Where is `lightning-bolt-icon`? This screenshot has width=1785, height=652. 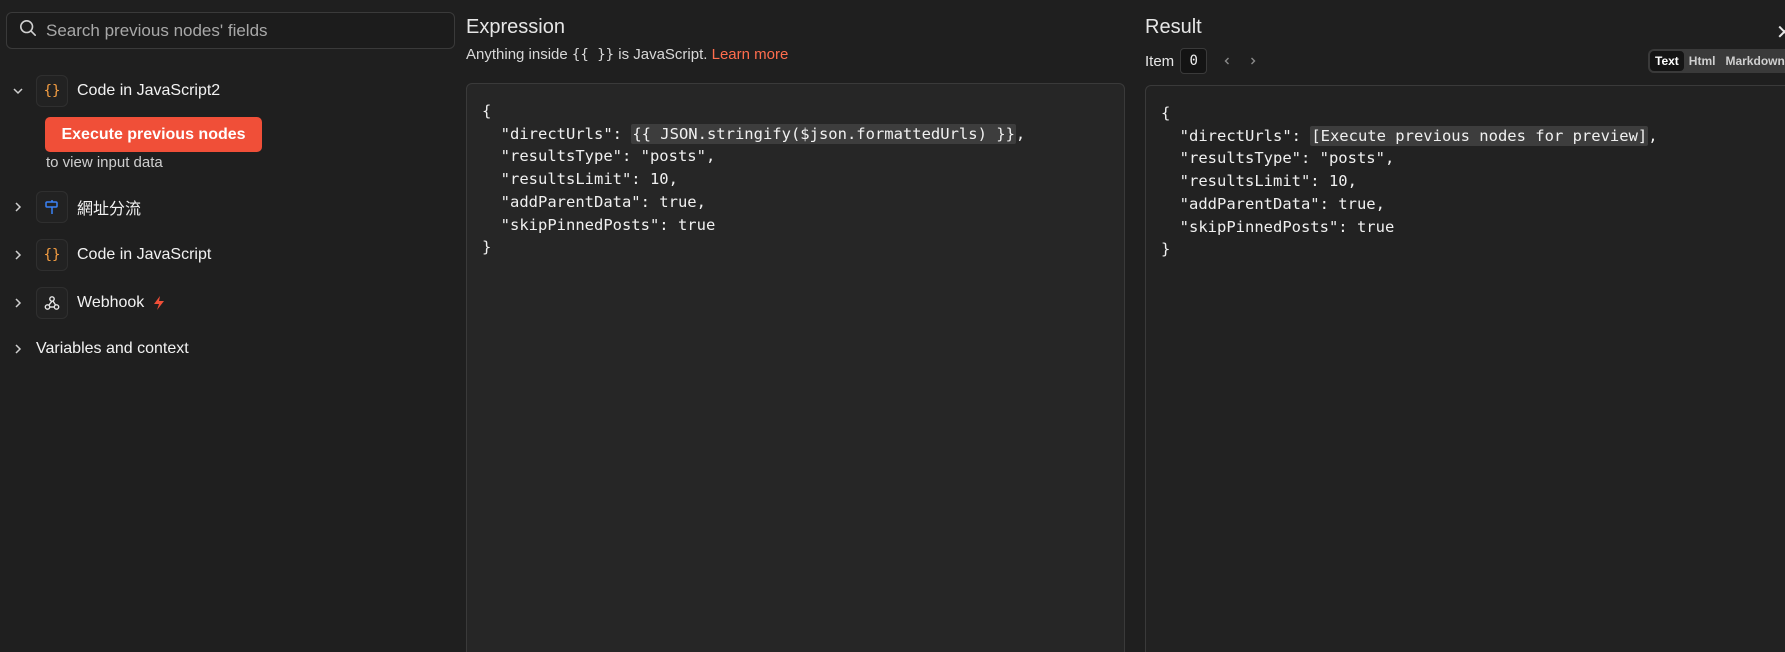
lightning-bolt-icon is located at coordinates (159, 303).